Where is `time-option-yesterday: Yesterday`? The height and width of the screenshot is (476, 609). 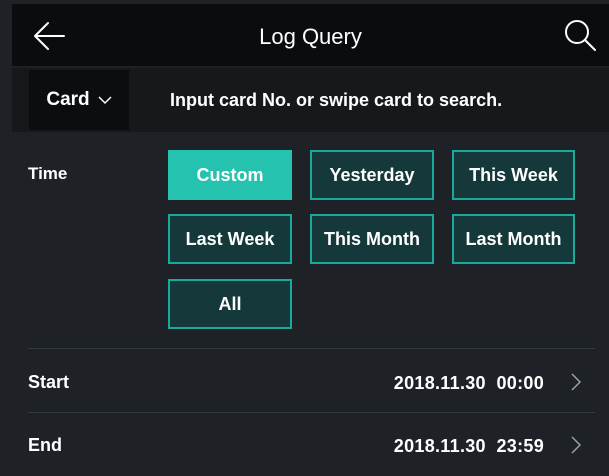
time-option-yesterday: Yesterday is located at coordinates (372, 175).